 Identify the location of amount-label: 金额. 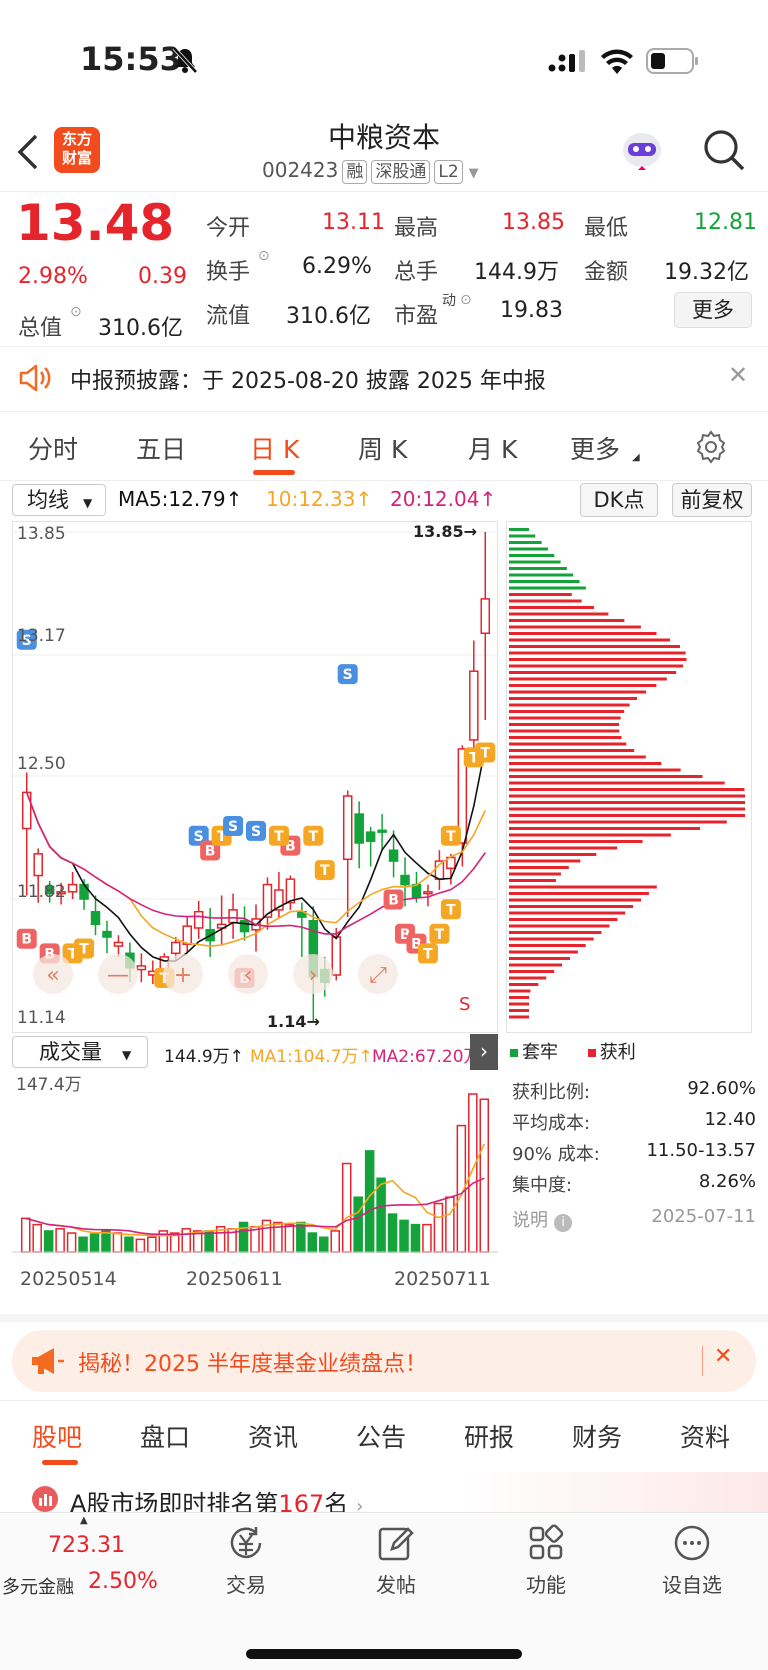
(606, 272).